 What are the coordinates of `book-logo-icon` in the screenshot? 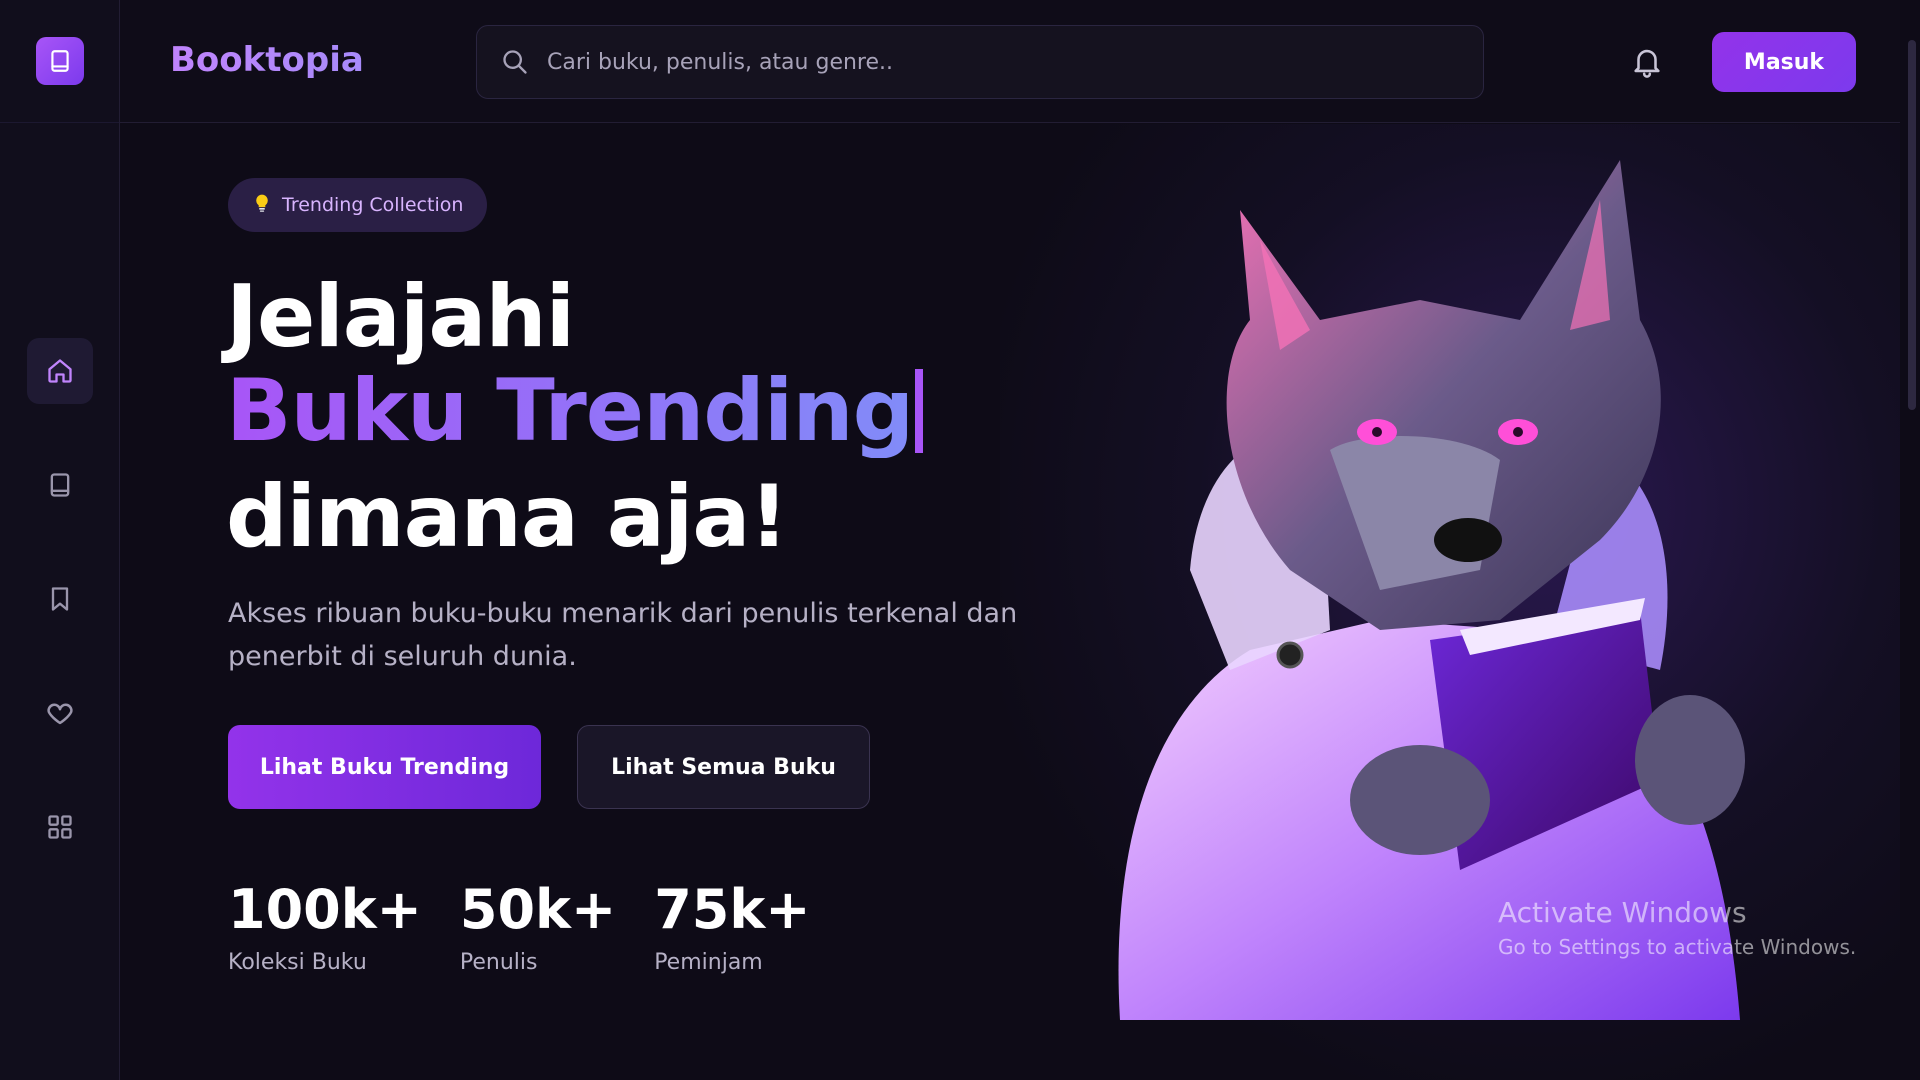 It's located at (59, 61).